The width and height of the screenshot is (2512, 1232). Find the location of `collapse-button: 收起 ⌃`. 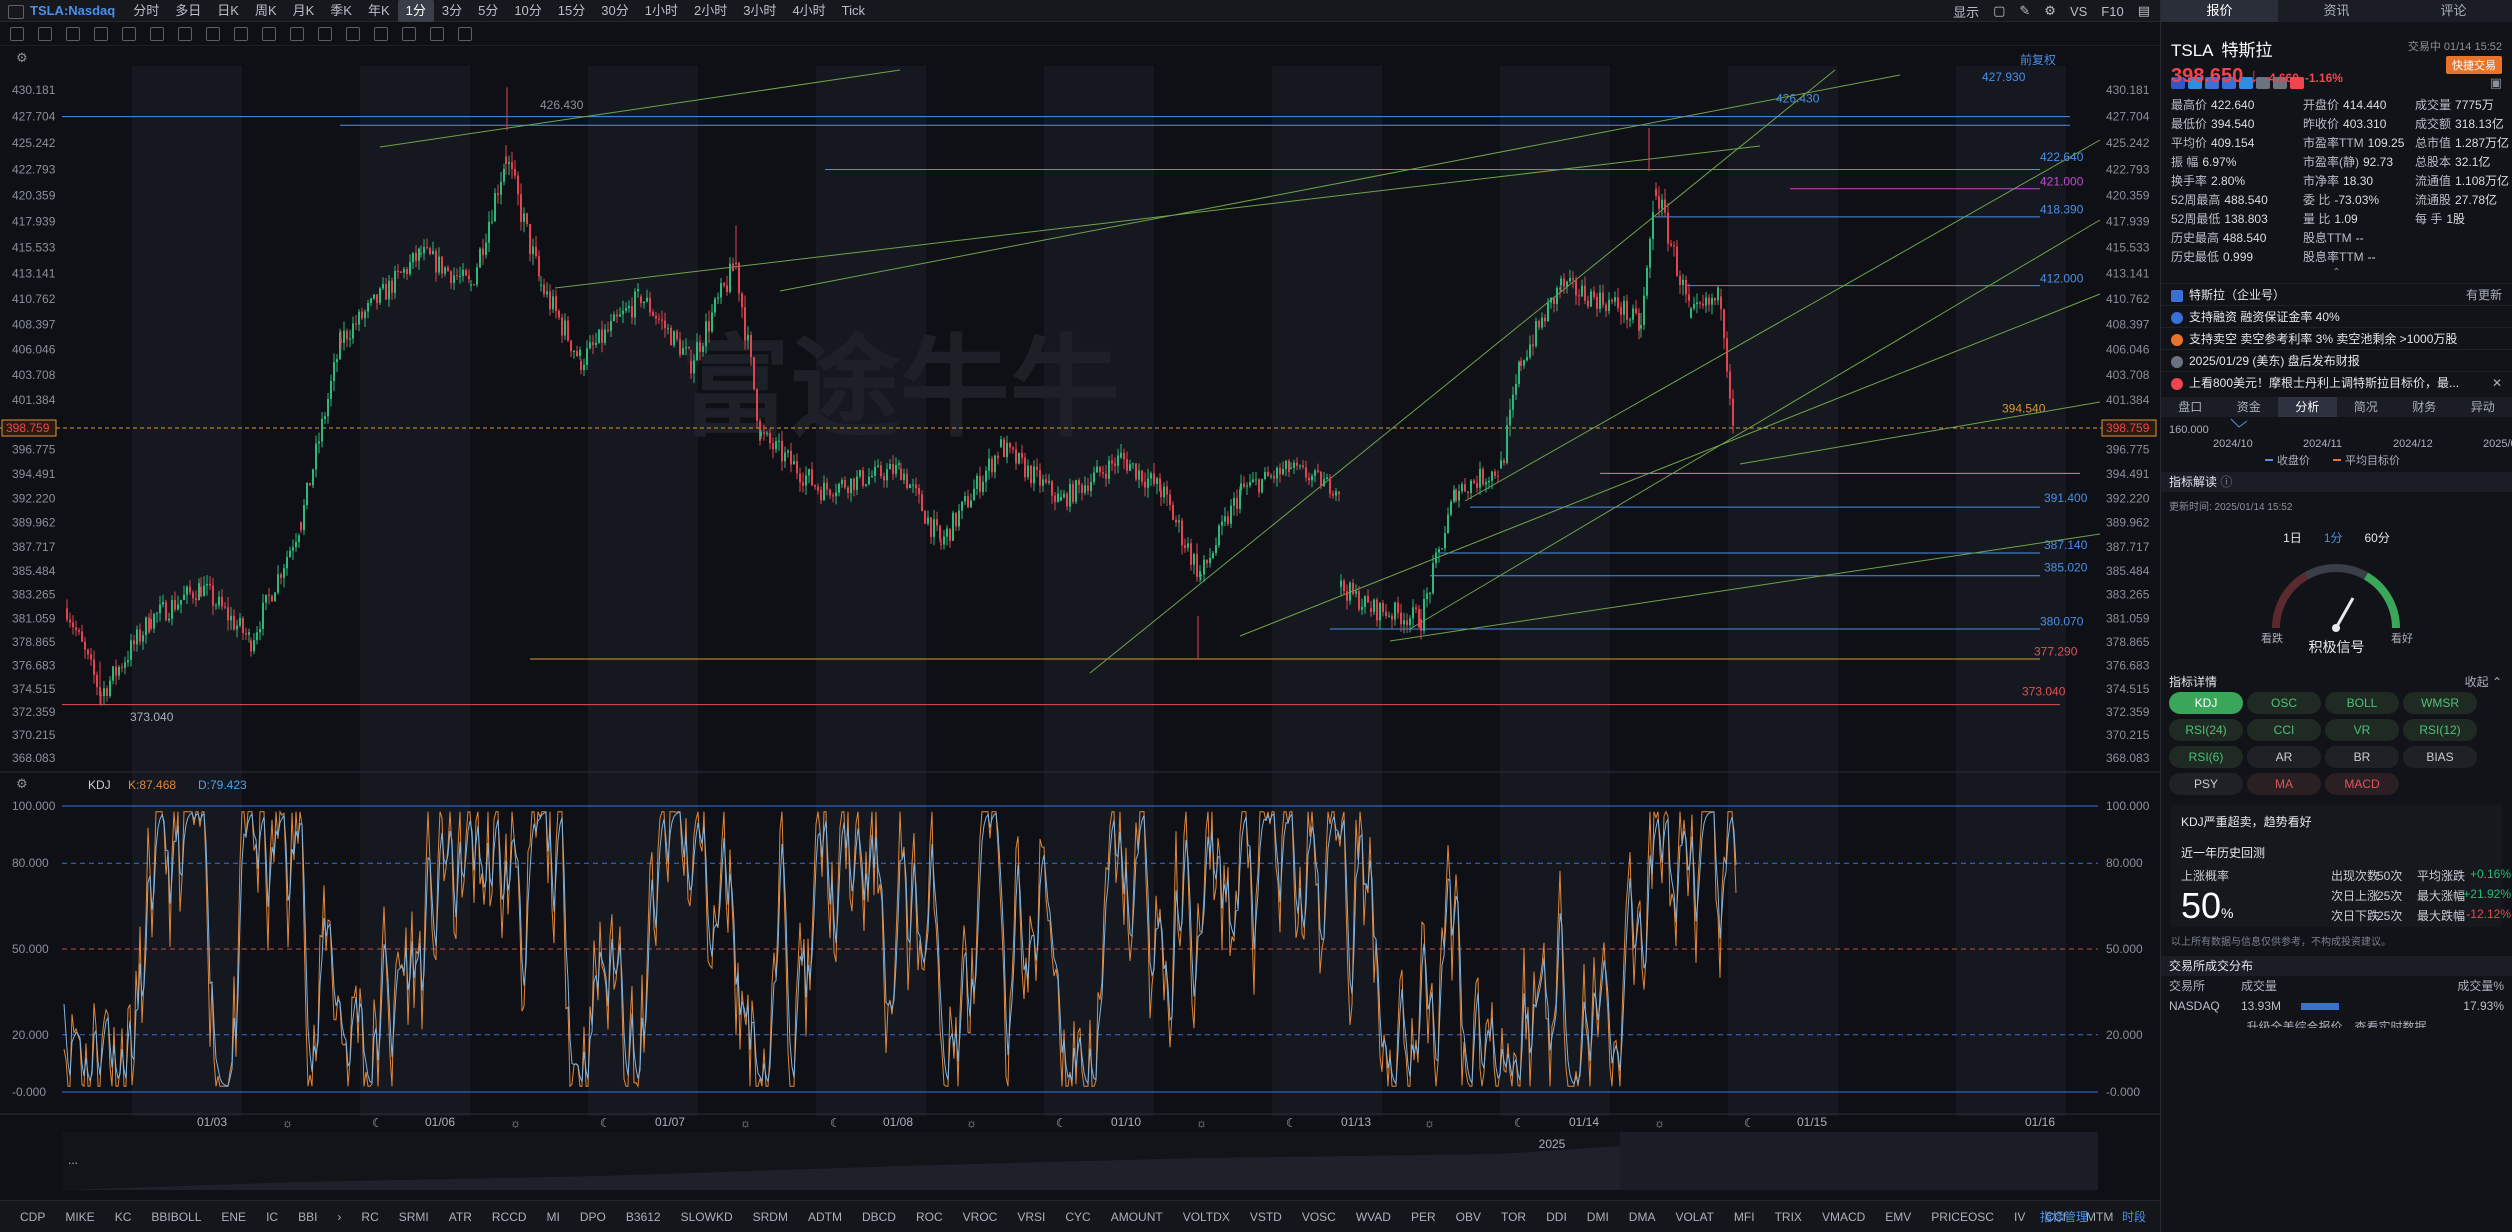

collapse-button: 收起 ⌃ is located at coordinates (2483, 681).